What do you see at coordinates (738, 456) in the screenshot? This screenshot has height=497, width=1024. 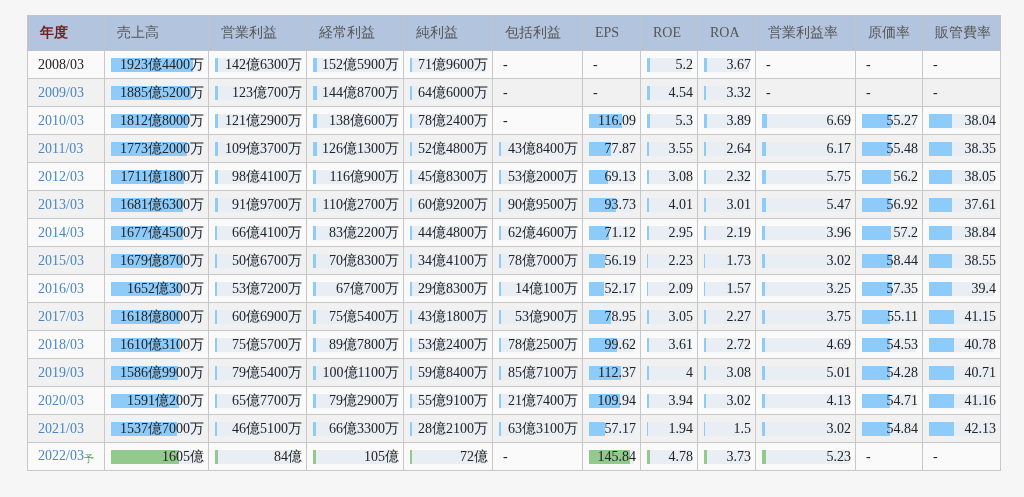 I see `cell-value: 3.73` at bounding box center [738, 456].